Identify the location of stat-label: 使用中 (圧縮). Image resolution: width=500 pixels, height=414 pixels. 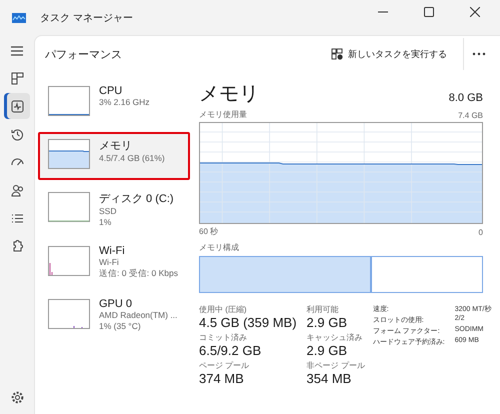
(223, 309).